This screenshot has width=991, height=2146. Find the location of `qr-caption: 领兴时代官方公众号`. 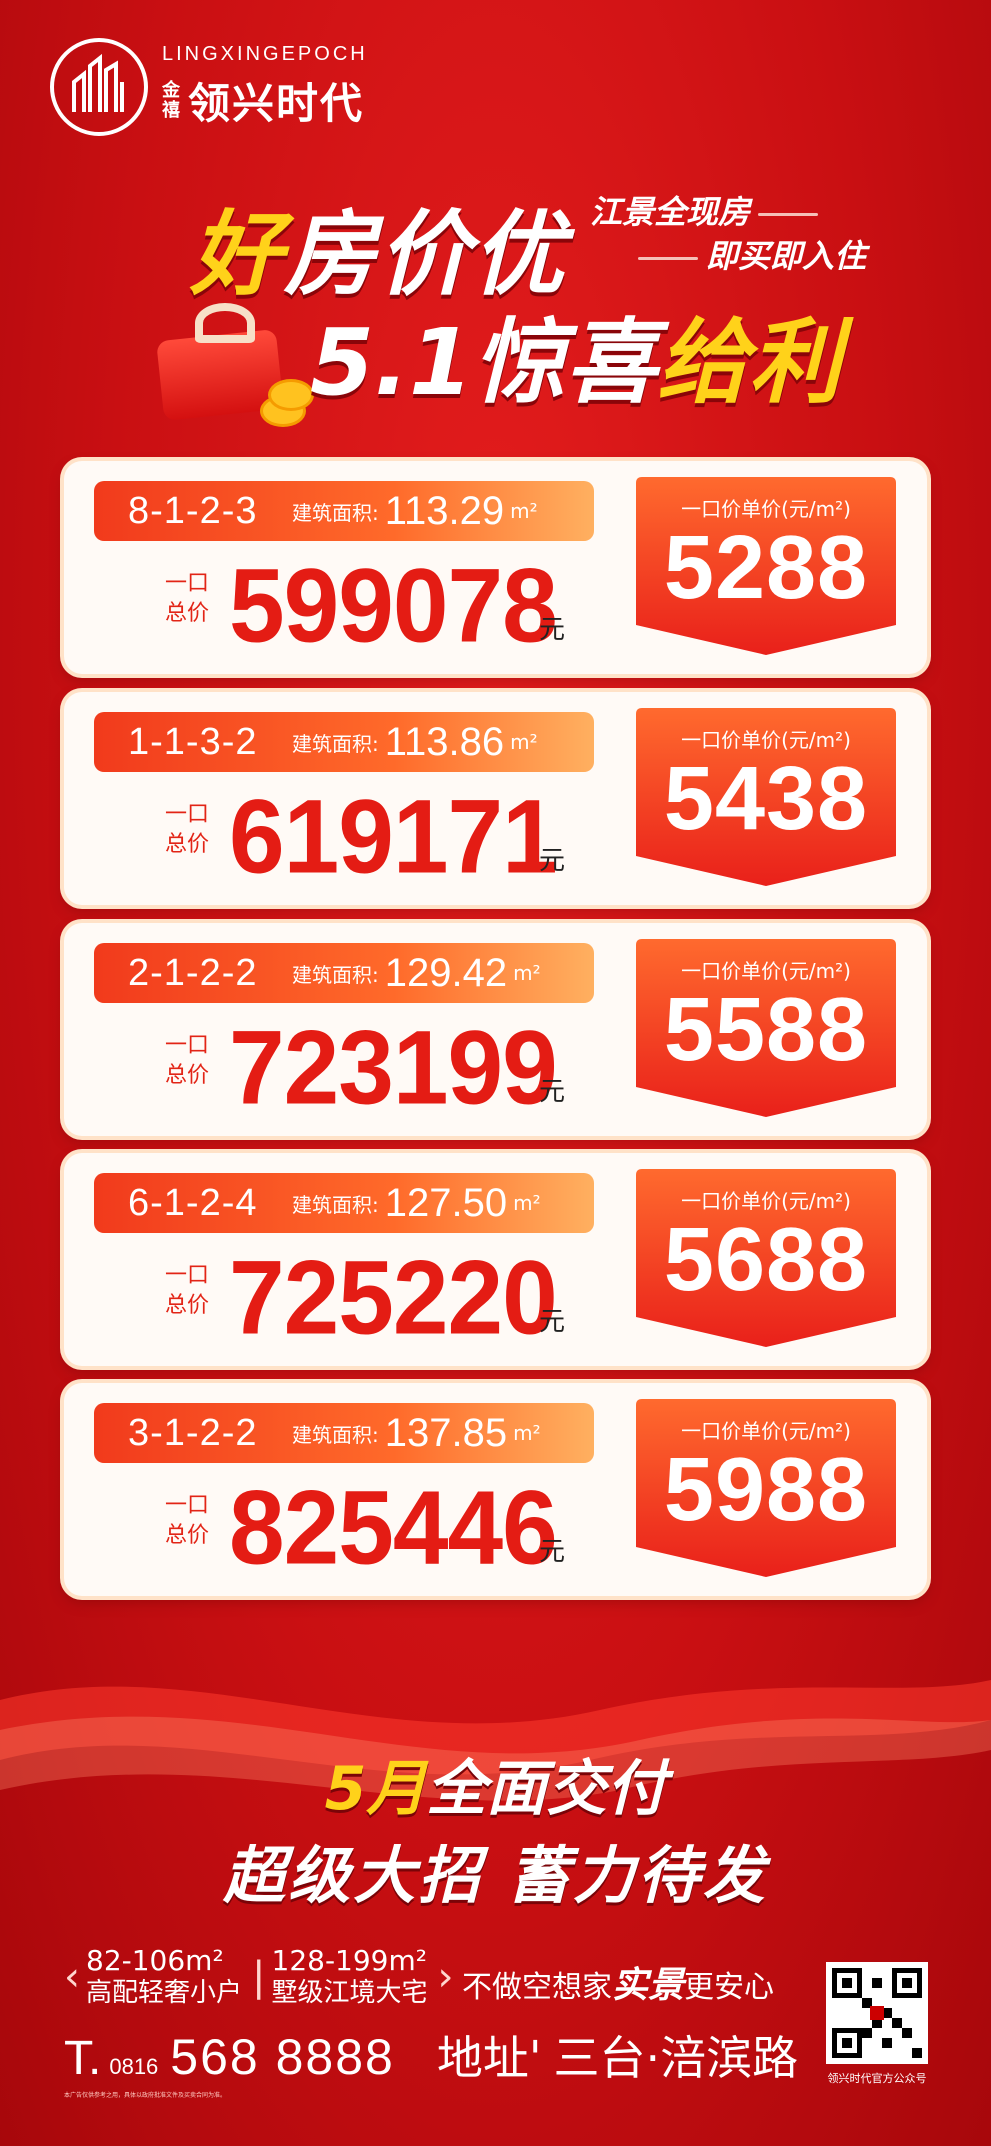

qr-caption: 领兴时代官方公众号 is located at coordinates (877, 2078).